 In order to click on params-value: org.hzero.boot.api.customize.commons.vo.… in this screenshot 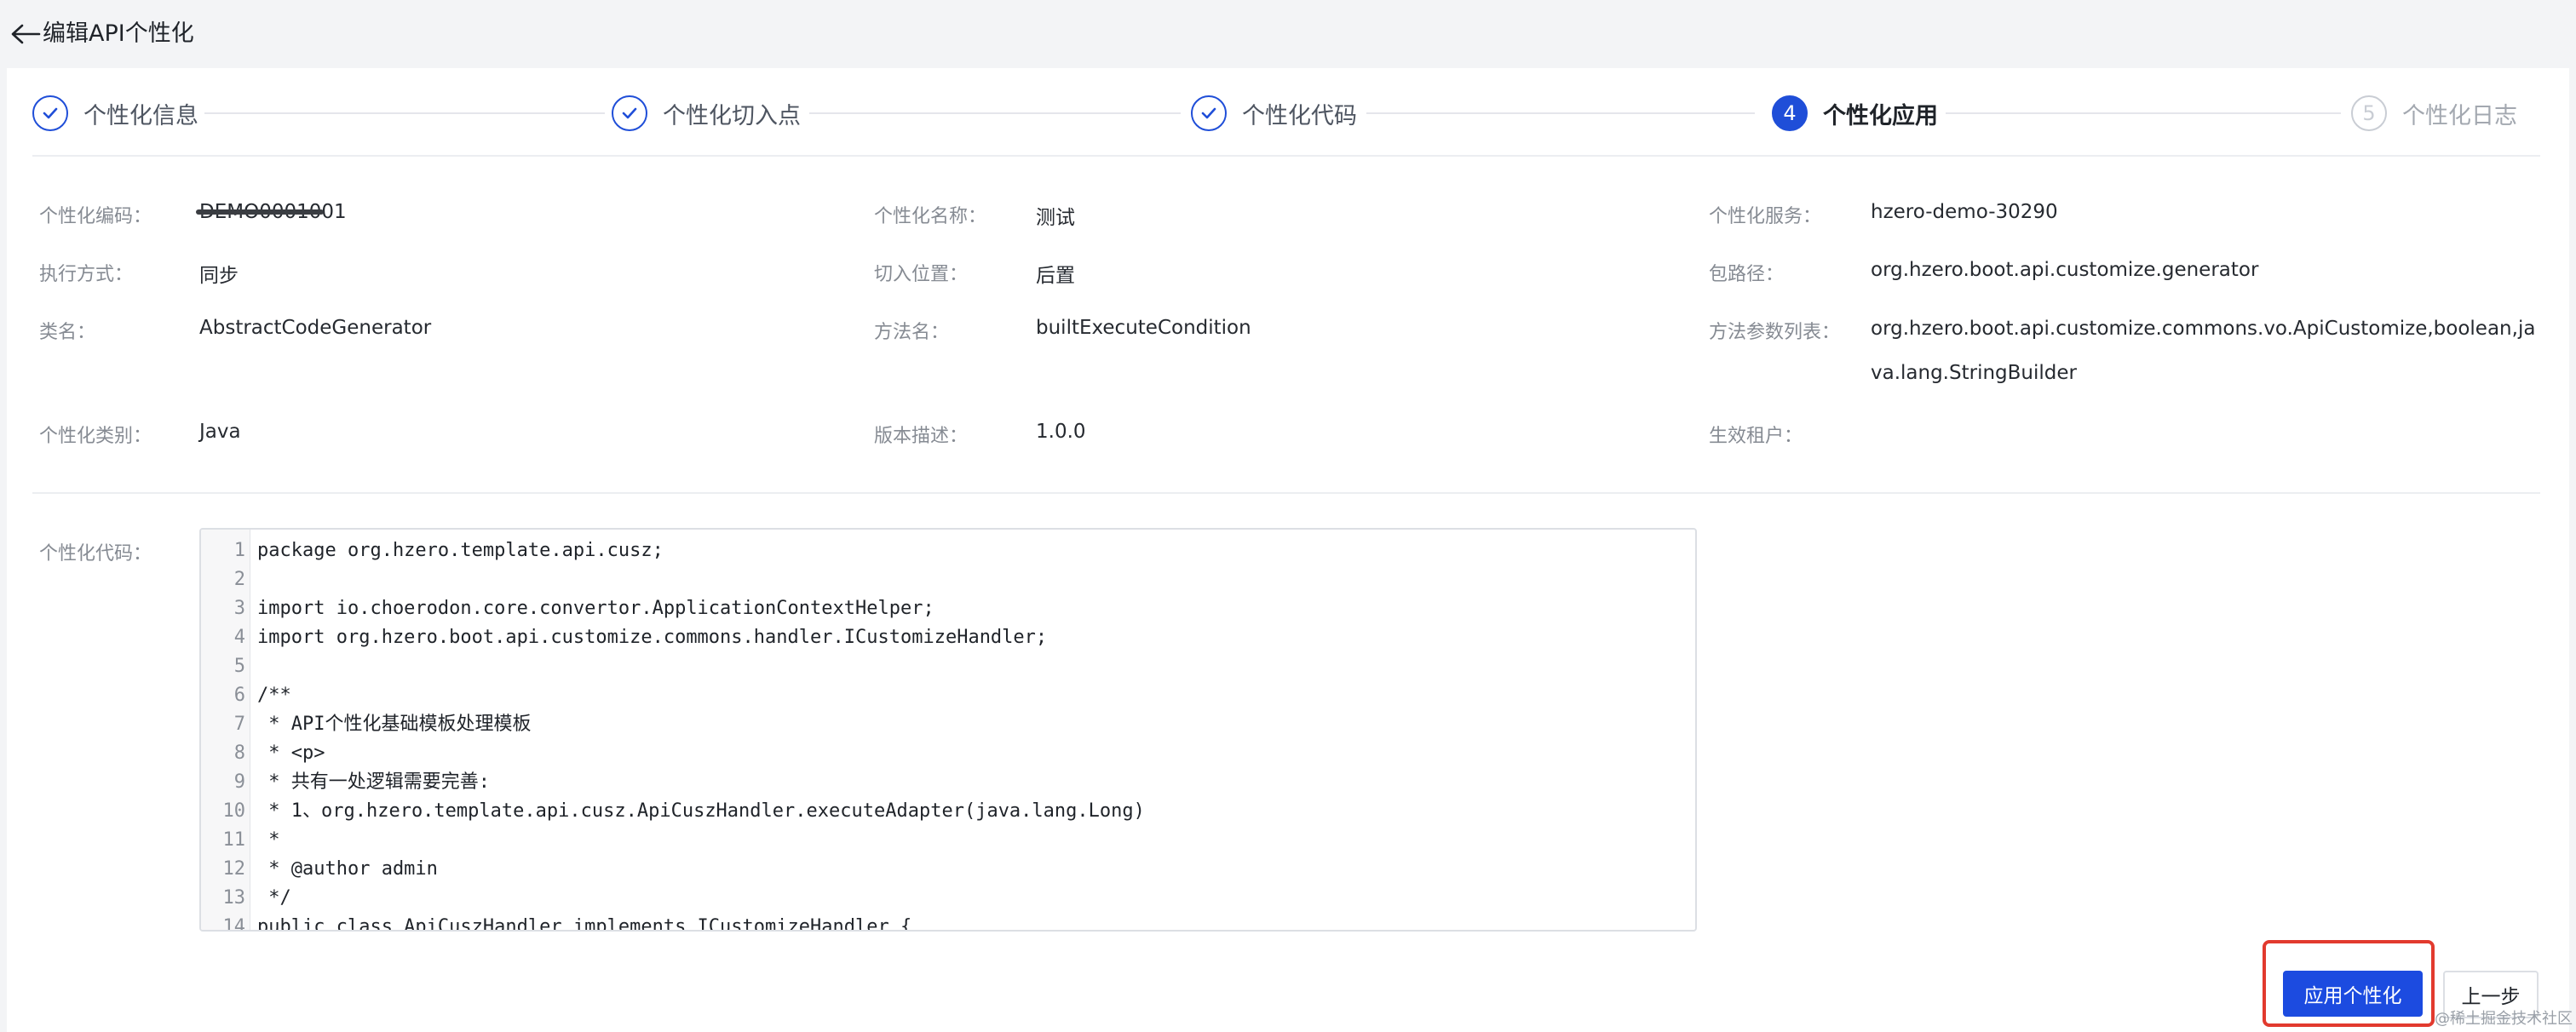, I will do `click(2203, 351)`.